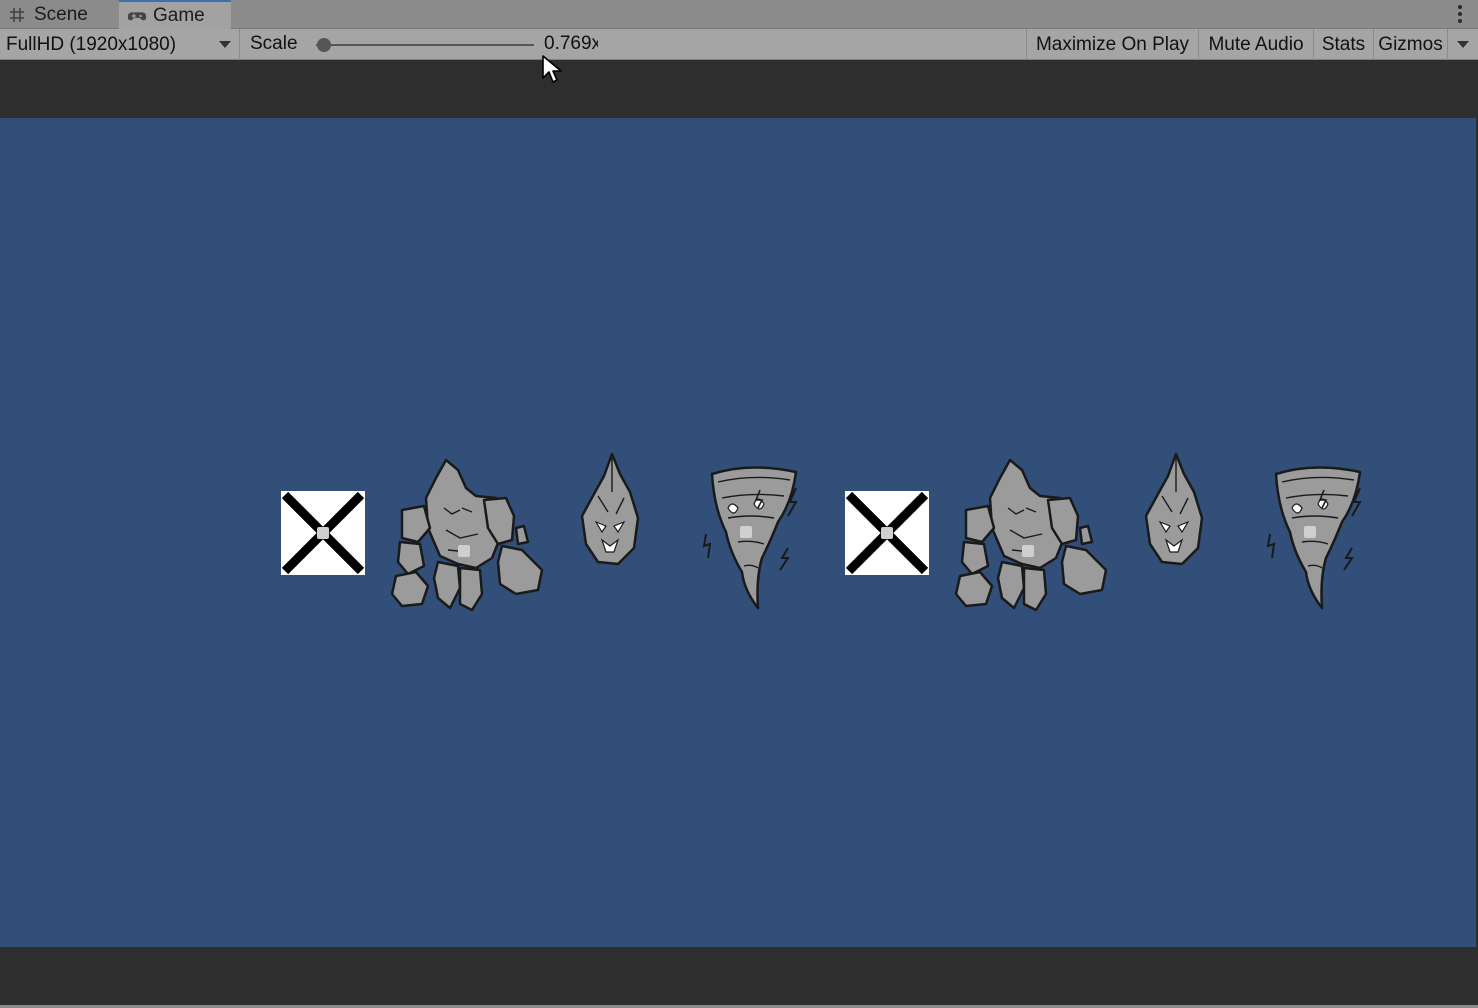 This screenshot has width=1478, height=1008. What do you see at coordinates (1410, 44) in the screenshot?
I see `gizmos-button: Gizmos` at bounding box center [1410, 44].